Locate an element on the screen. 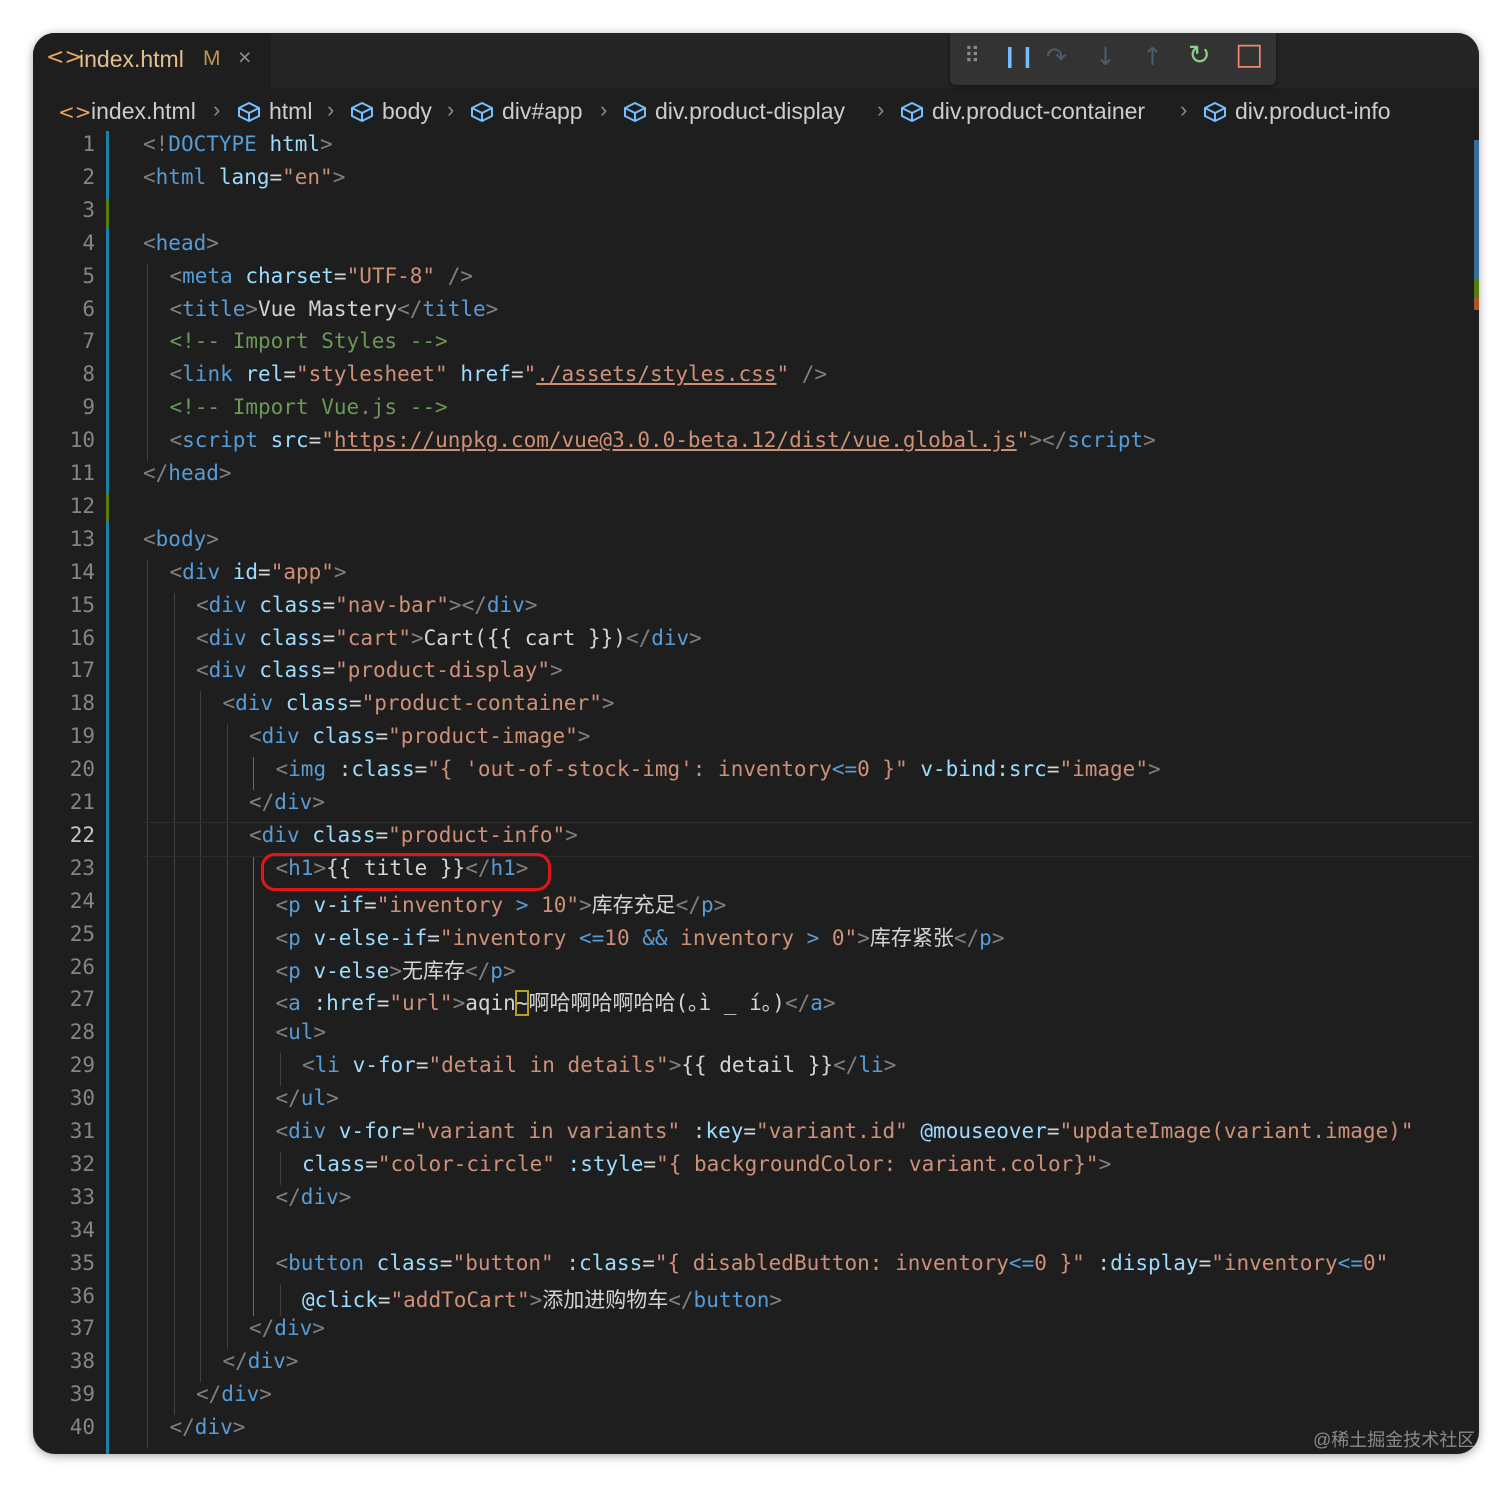 This screenshot has height=1488, width=1512. code-line: <div id="app"> is located at coordinates (258, 572).